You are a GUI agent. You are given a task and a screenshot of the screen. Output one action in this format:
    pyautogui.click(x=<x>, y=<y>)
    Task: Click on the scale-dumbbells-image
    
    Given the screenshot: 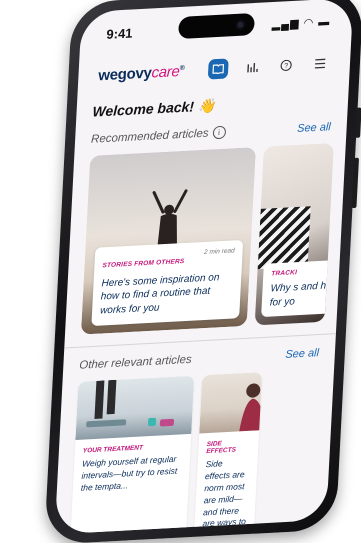 What is the action you would take?
    pyautogui.click(x=135, y=408)
    